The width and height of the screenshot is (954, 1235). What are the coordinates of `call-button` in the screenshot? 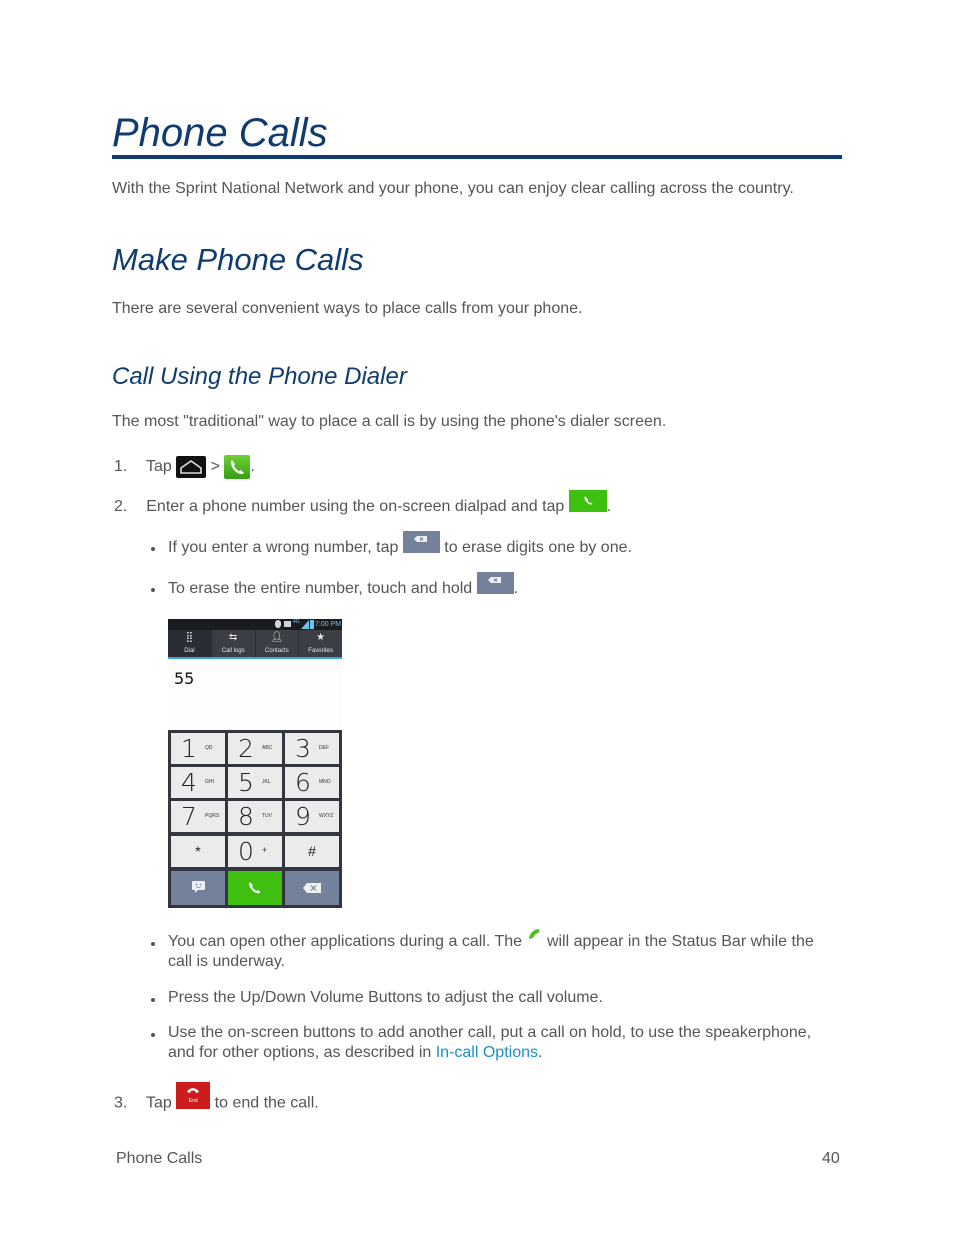 It's located at (255, 888).